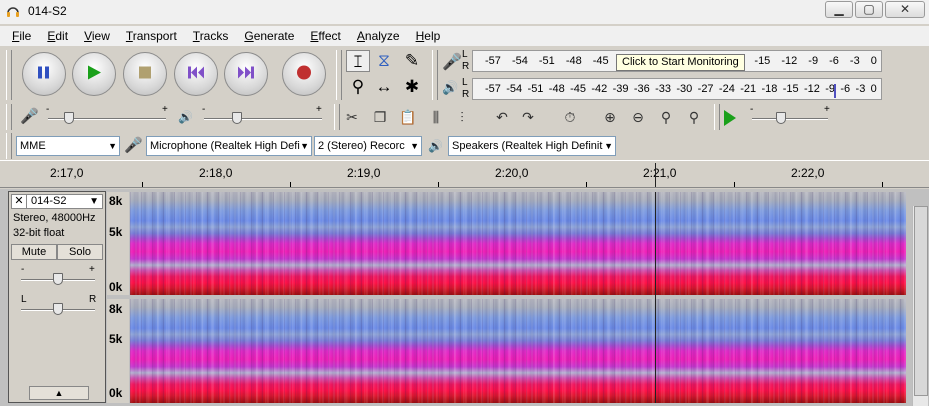 The image size is (929, 406). I want to click on menu-generate: Generate, so click(269, 36).